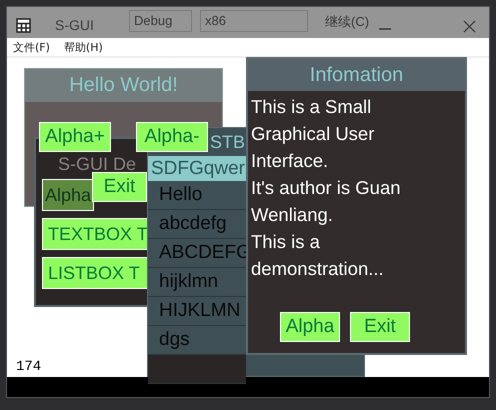 This screenshot has height=410, width=496. I want to click on counter-text: 174, so click(29, 367).